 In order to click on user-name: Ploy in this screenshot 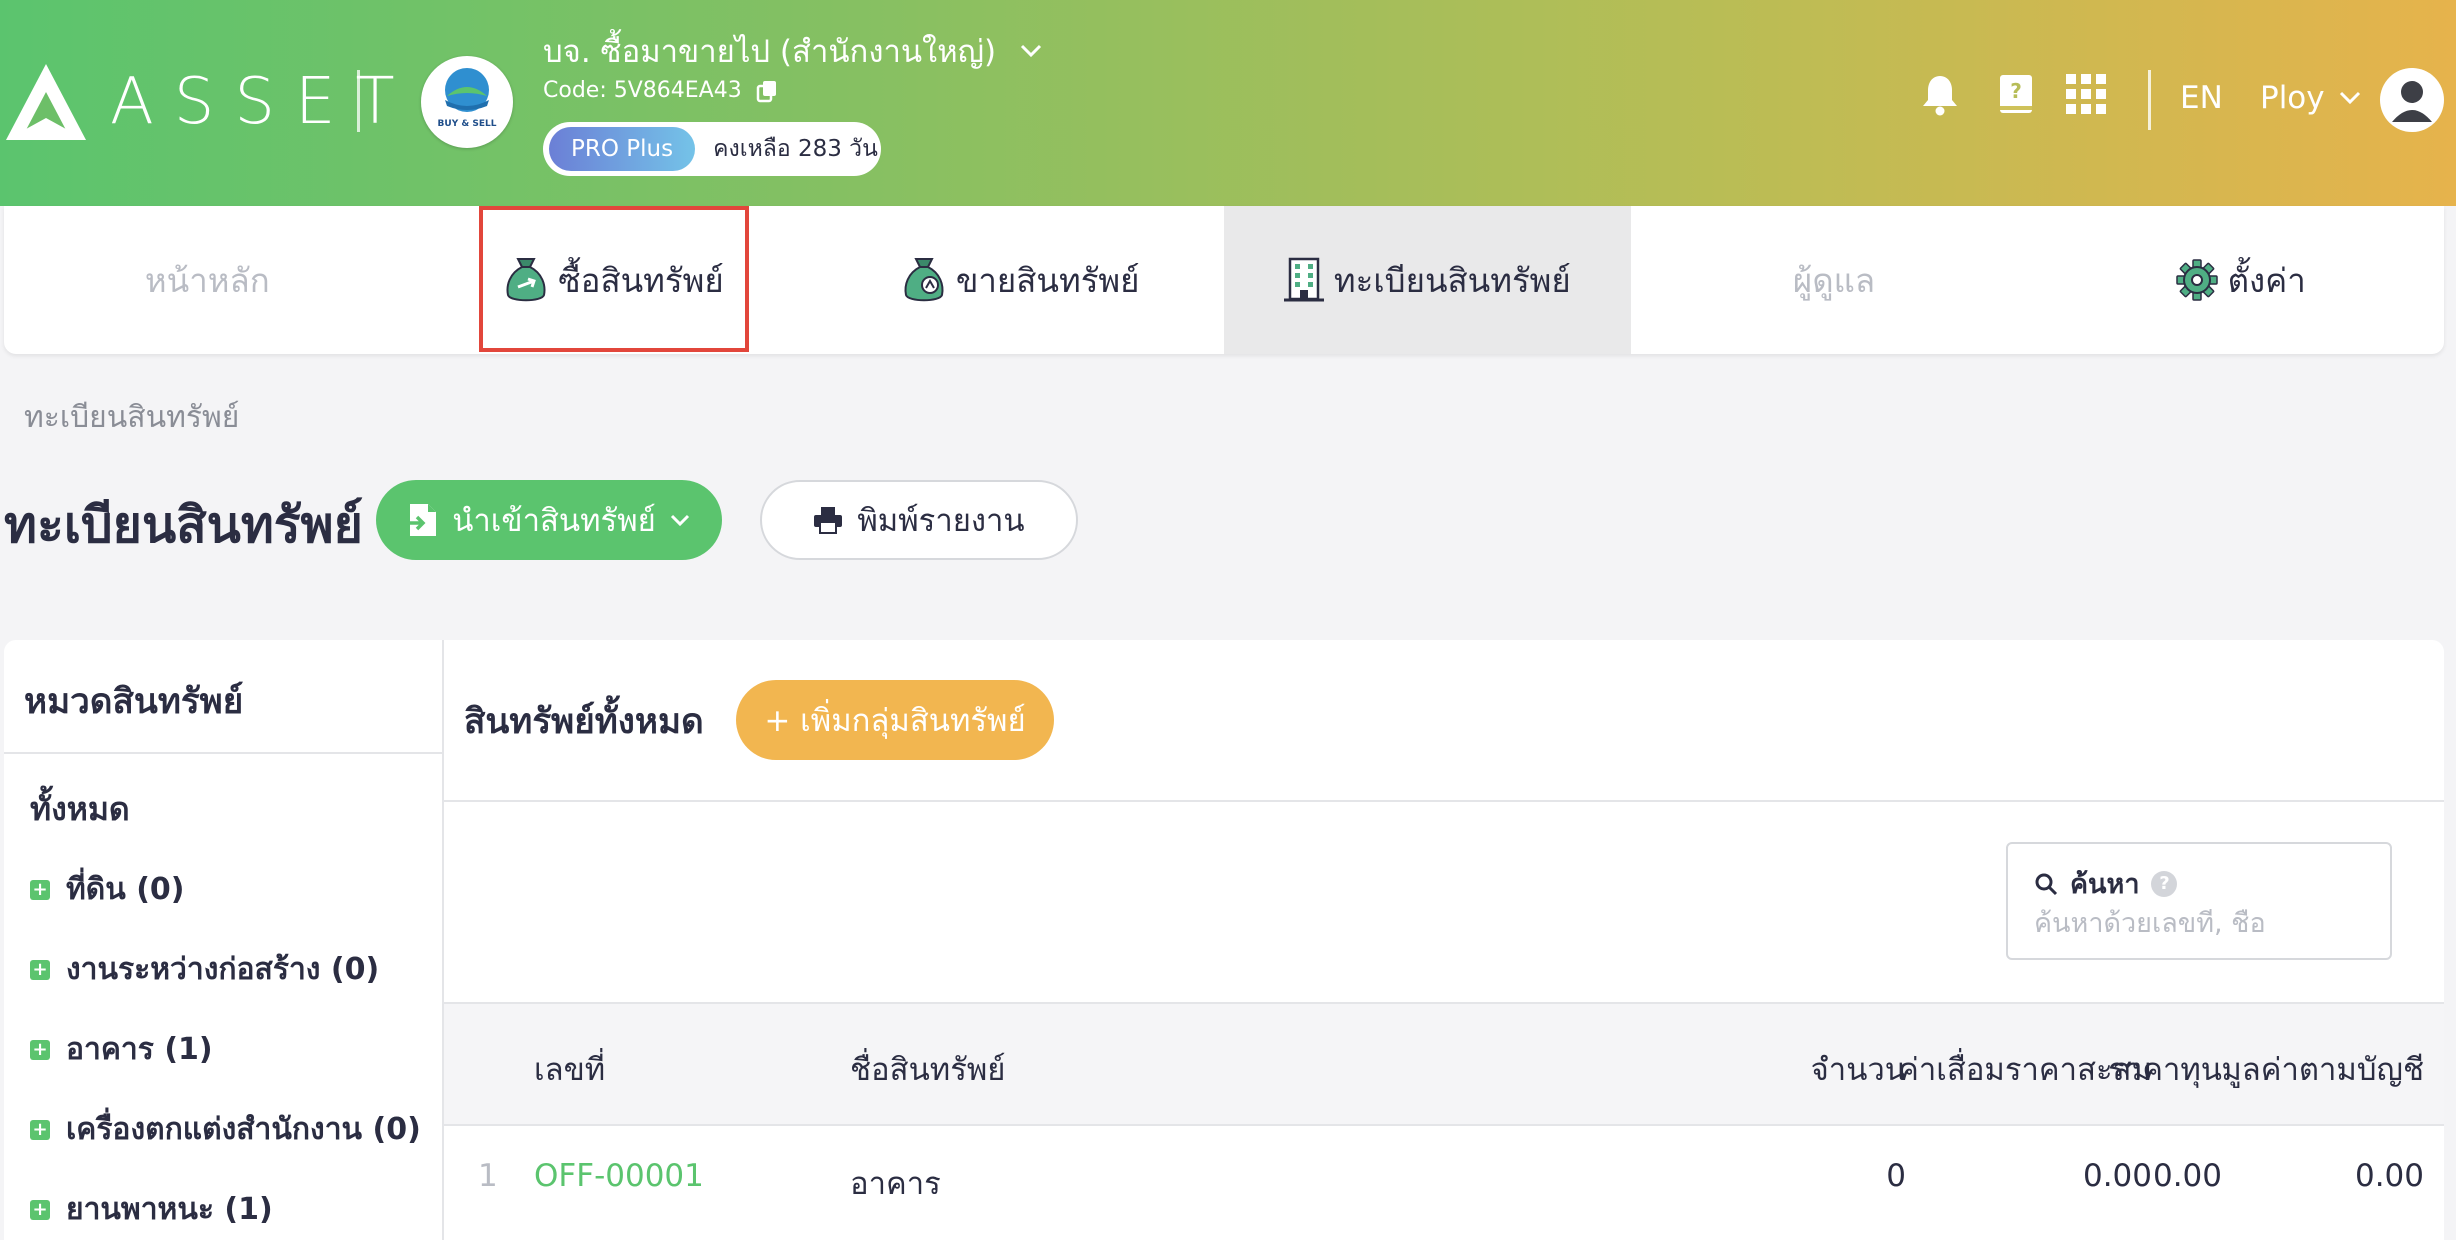, I will do `click(2292, 98)`.